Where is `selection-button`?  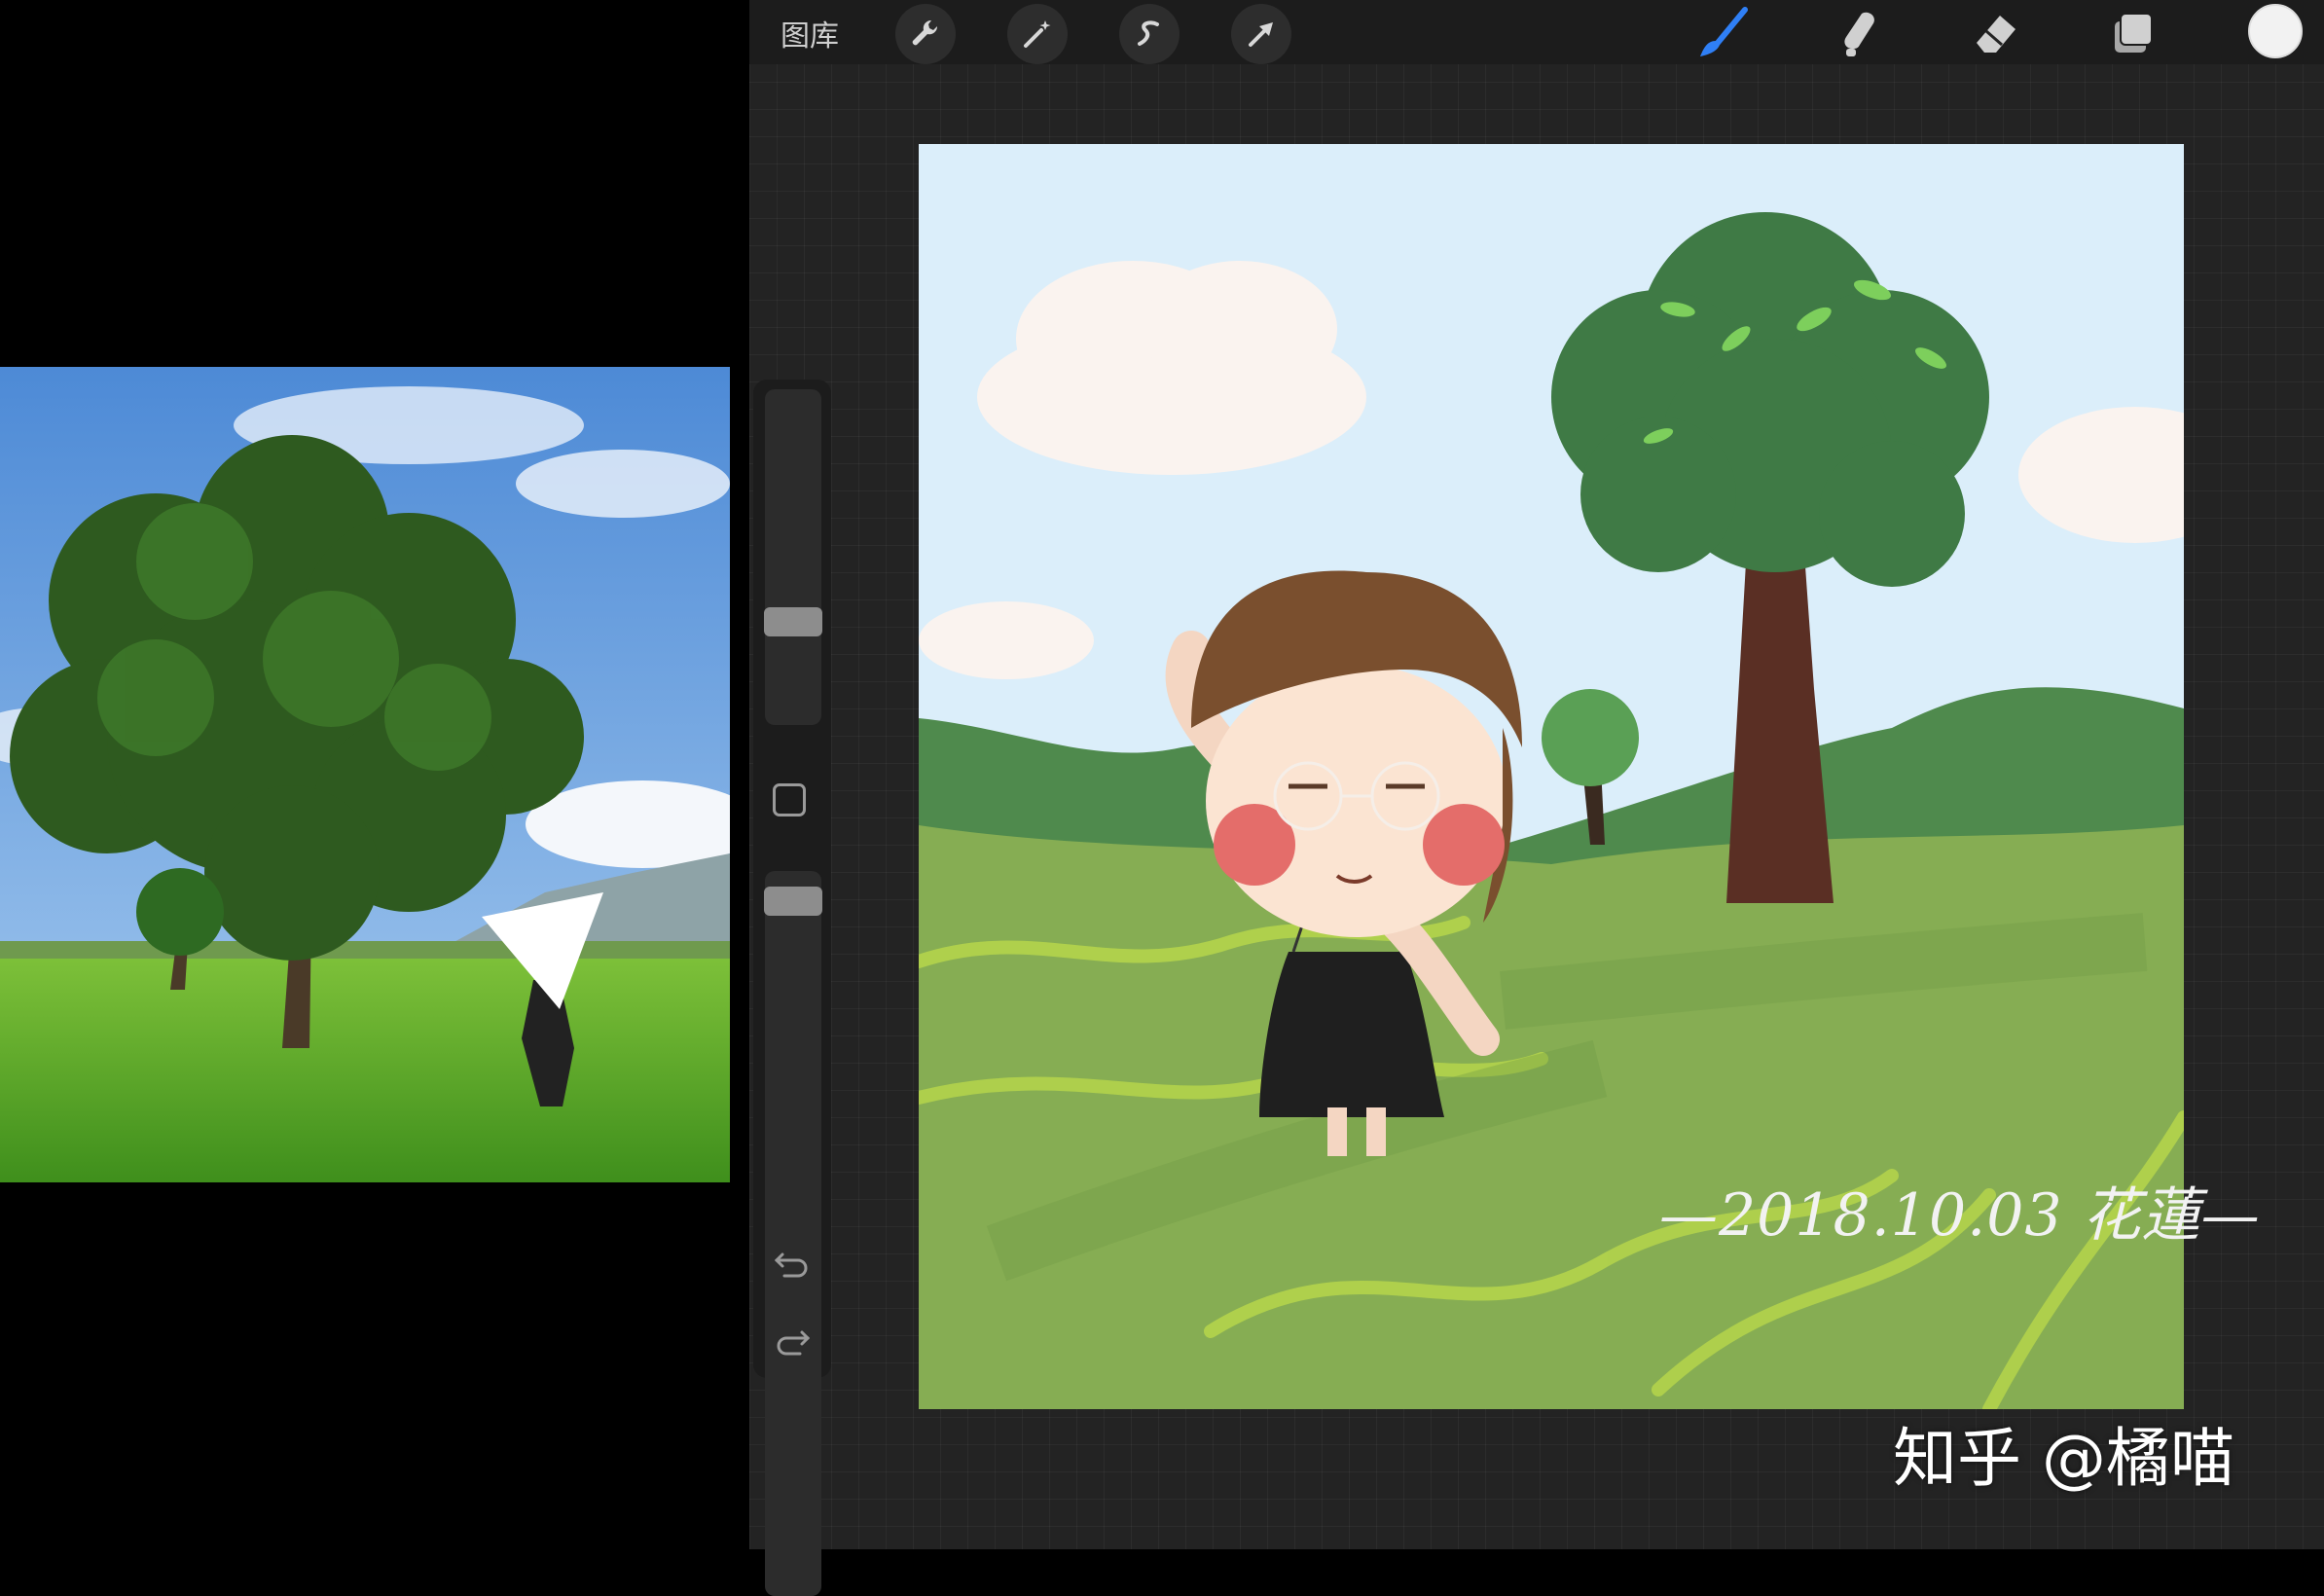
selection-button is located at coordinates (1149, 34).